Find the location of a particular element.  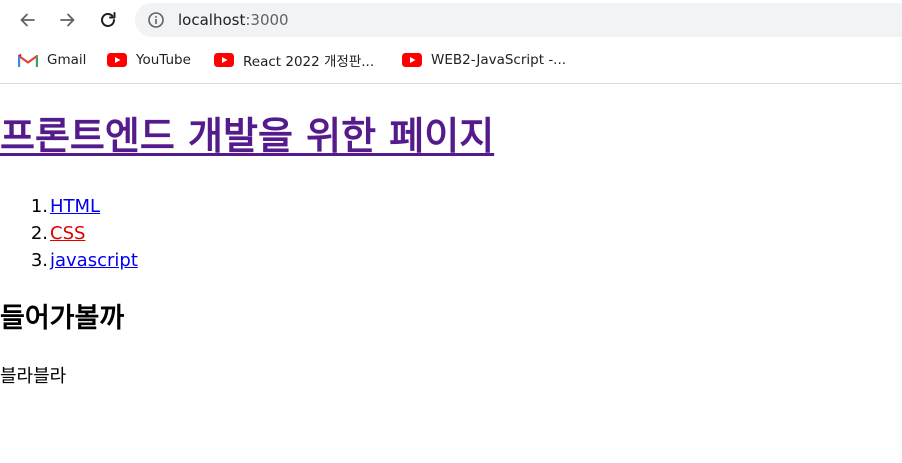

url-text: localhost:3000 is located at coordinates (233, 20).